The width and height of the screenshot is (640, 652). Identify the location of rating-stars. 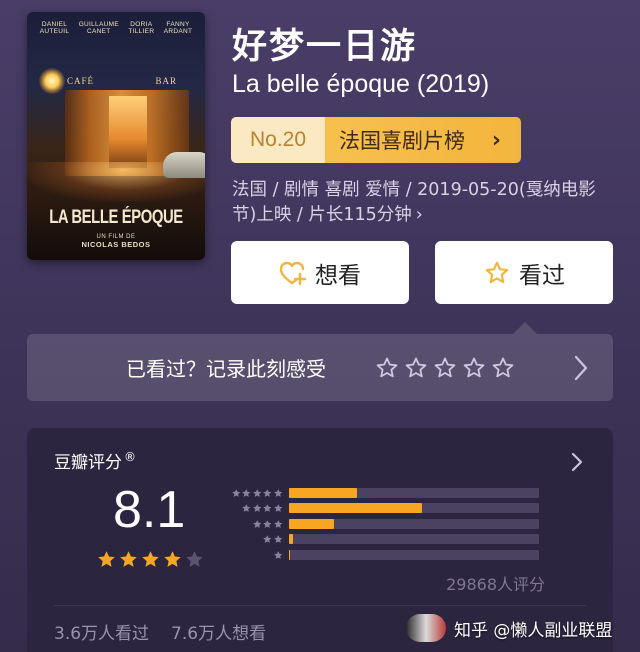
(150, 559).